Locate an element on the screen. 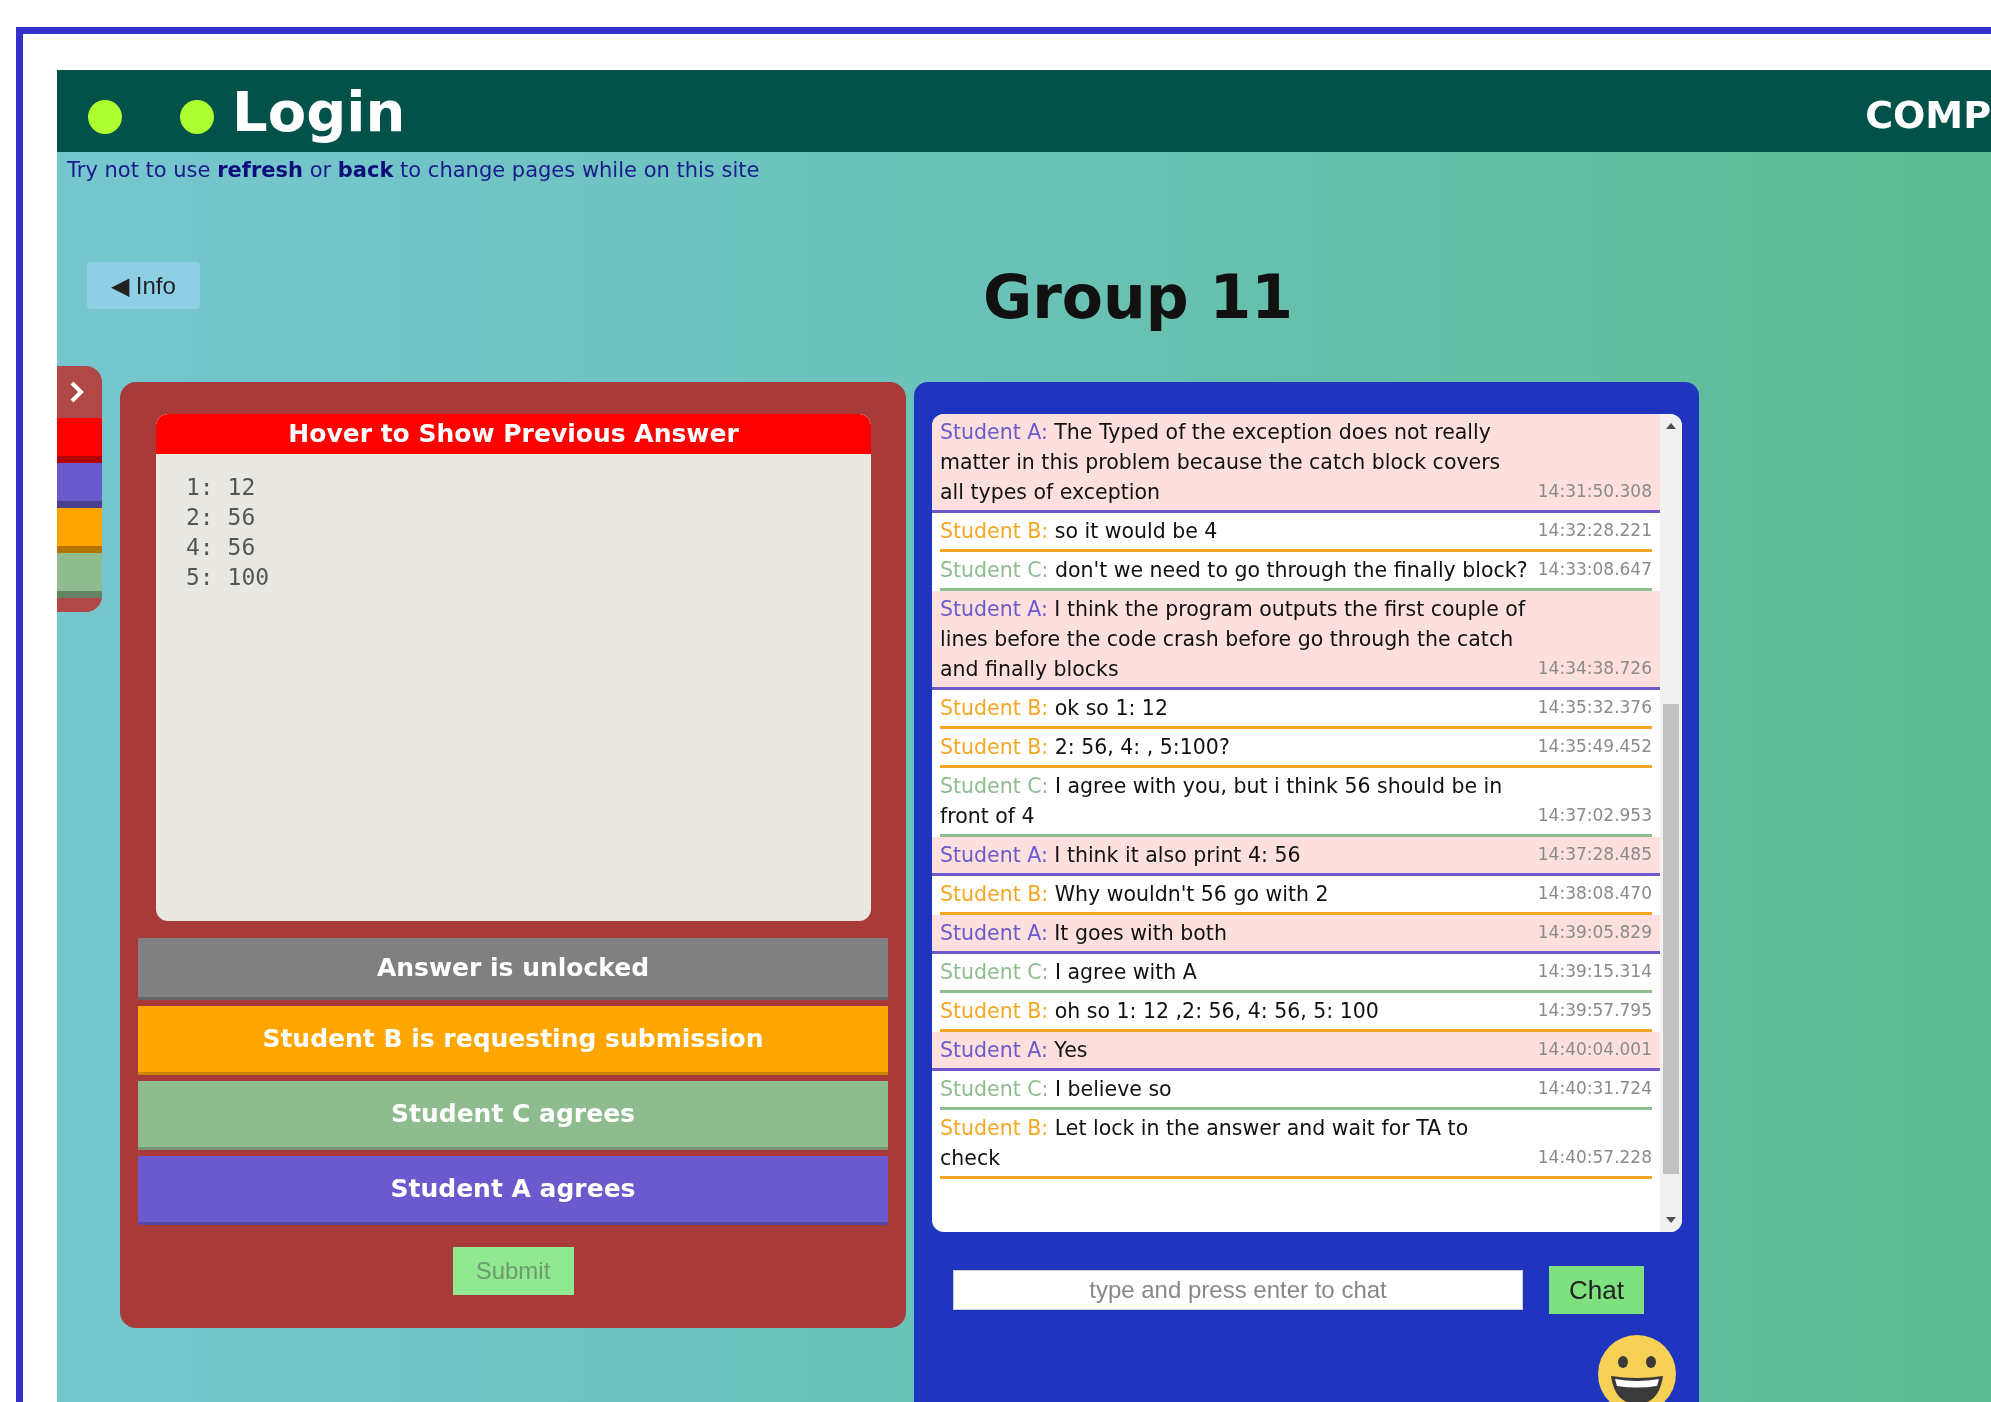 The width and height of the screenshot is (1991, 1402). message-text: Student A: It goes with both is located at coordinates (1084, 933).